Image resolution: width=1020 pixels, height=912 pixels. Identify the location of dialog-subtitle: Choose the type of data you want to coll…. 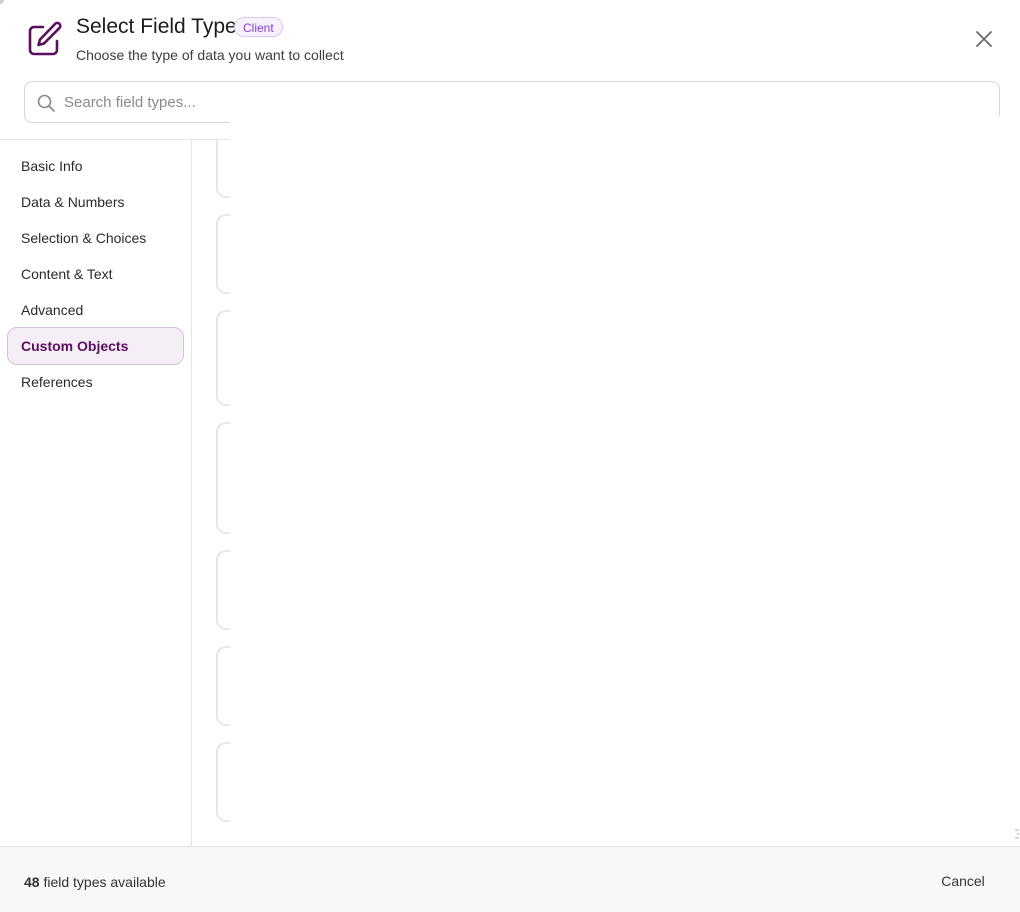
(210, 55).